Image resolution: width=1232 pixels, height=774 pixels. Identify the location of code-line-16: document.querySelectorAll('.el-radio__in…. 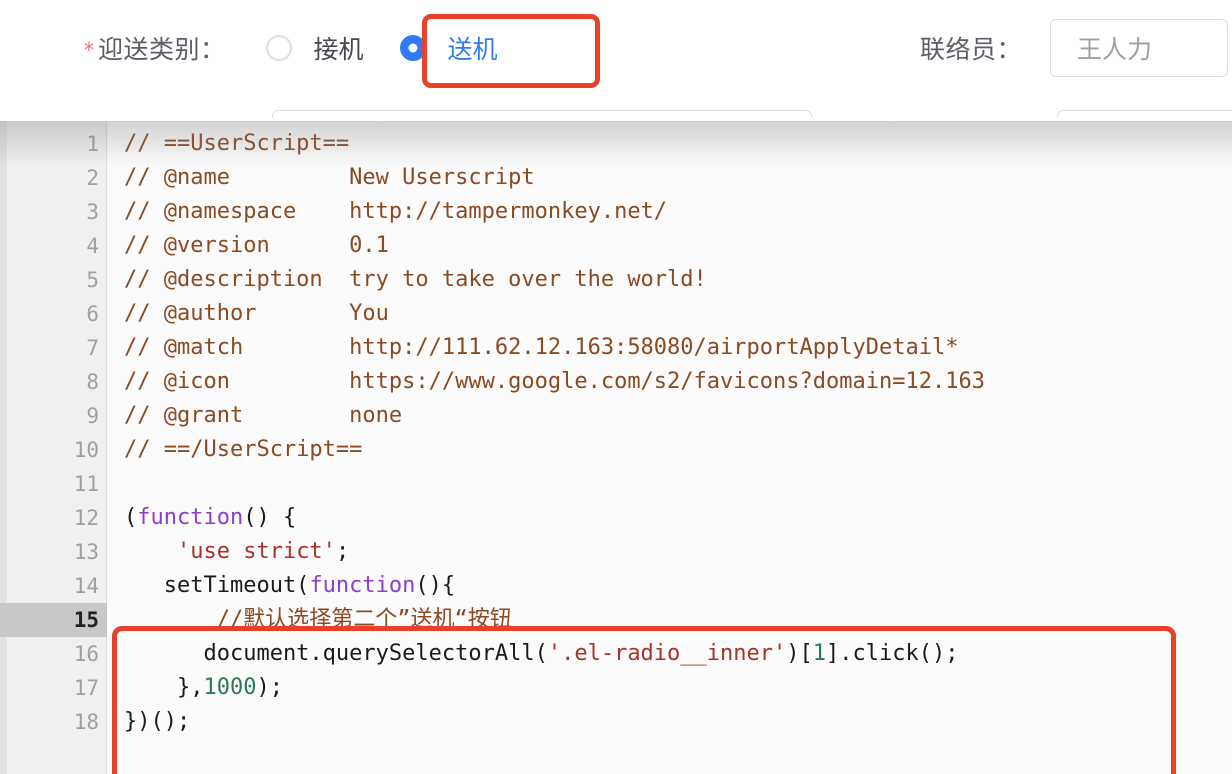
(541, 653).